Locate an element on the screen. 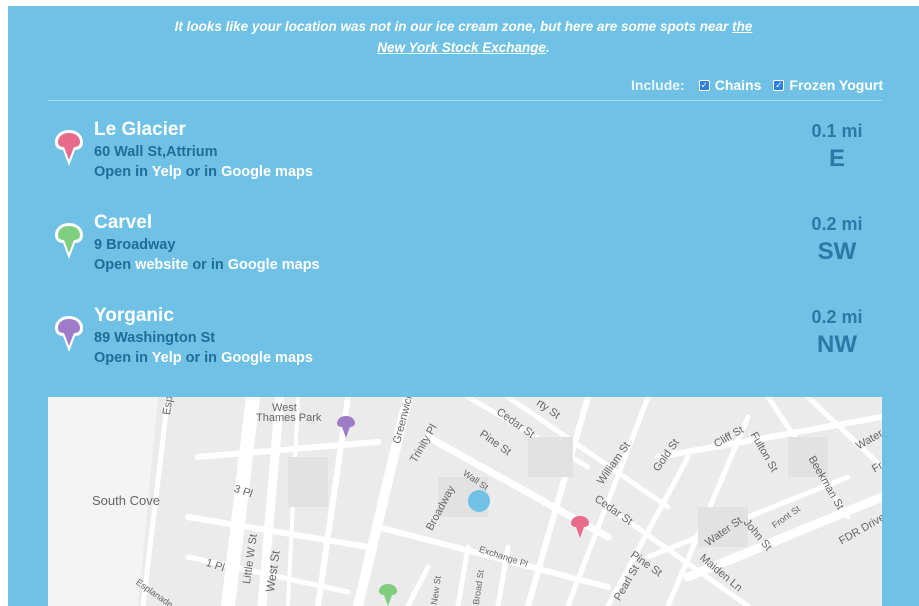  include-label: Include: is located at coordinates (658, 85).